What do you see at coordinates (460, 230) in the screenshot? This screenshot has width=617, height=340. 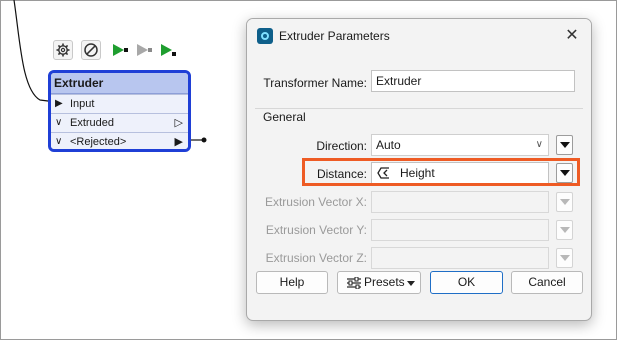 I see `extrusion-vector-y-input` at bounding box center [460, 230].